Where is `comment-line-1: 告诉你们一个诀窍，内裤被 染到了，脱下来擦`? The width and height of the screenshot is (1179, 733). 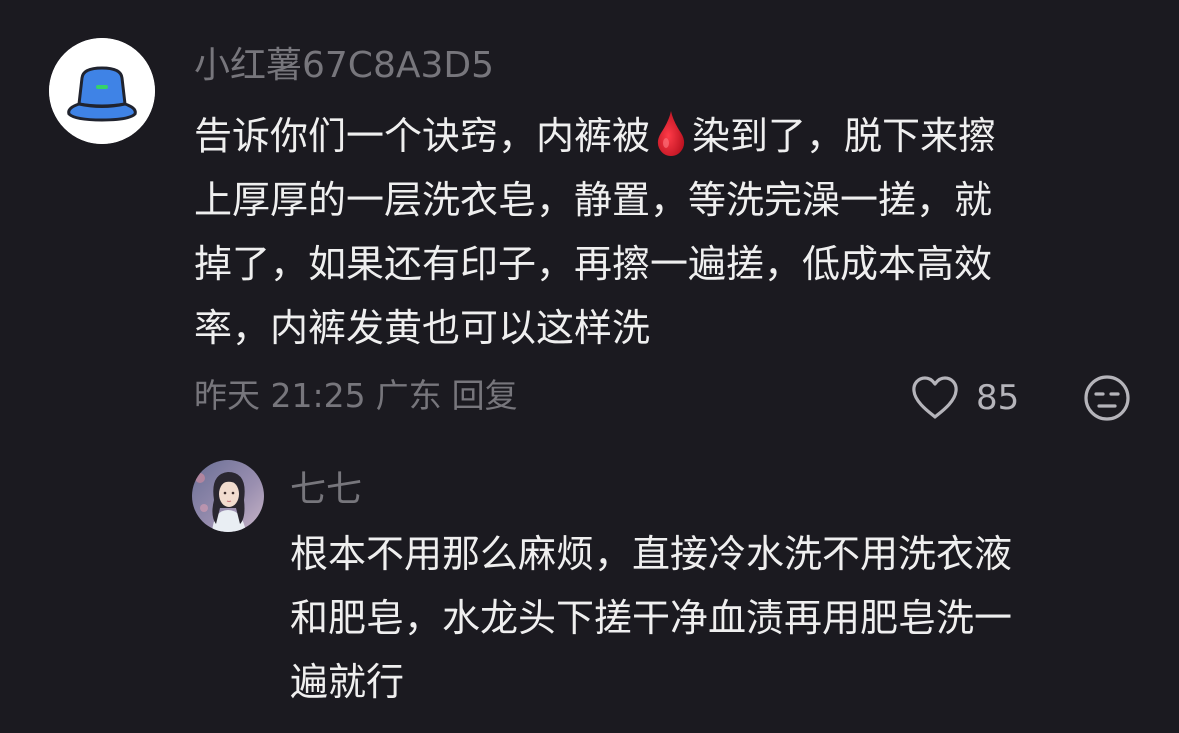 comment-line-1: 告诉你们一个诀窍，内裤被 染到了，脱下来擦 is located at coordinates (664, 136).